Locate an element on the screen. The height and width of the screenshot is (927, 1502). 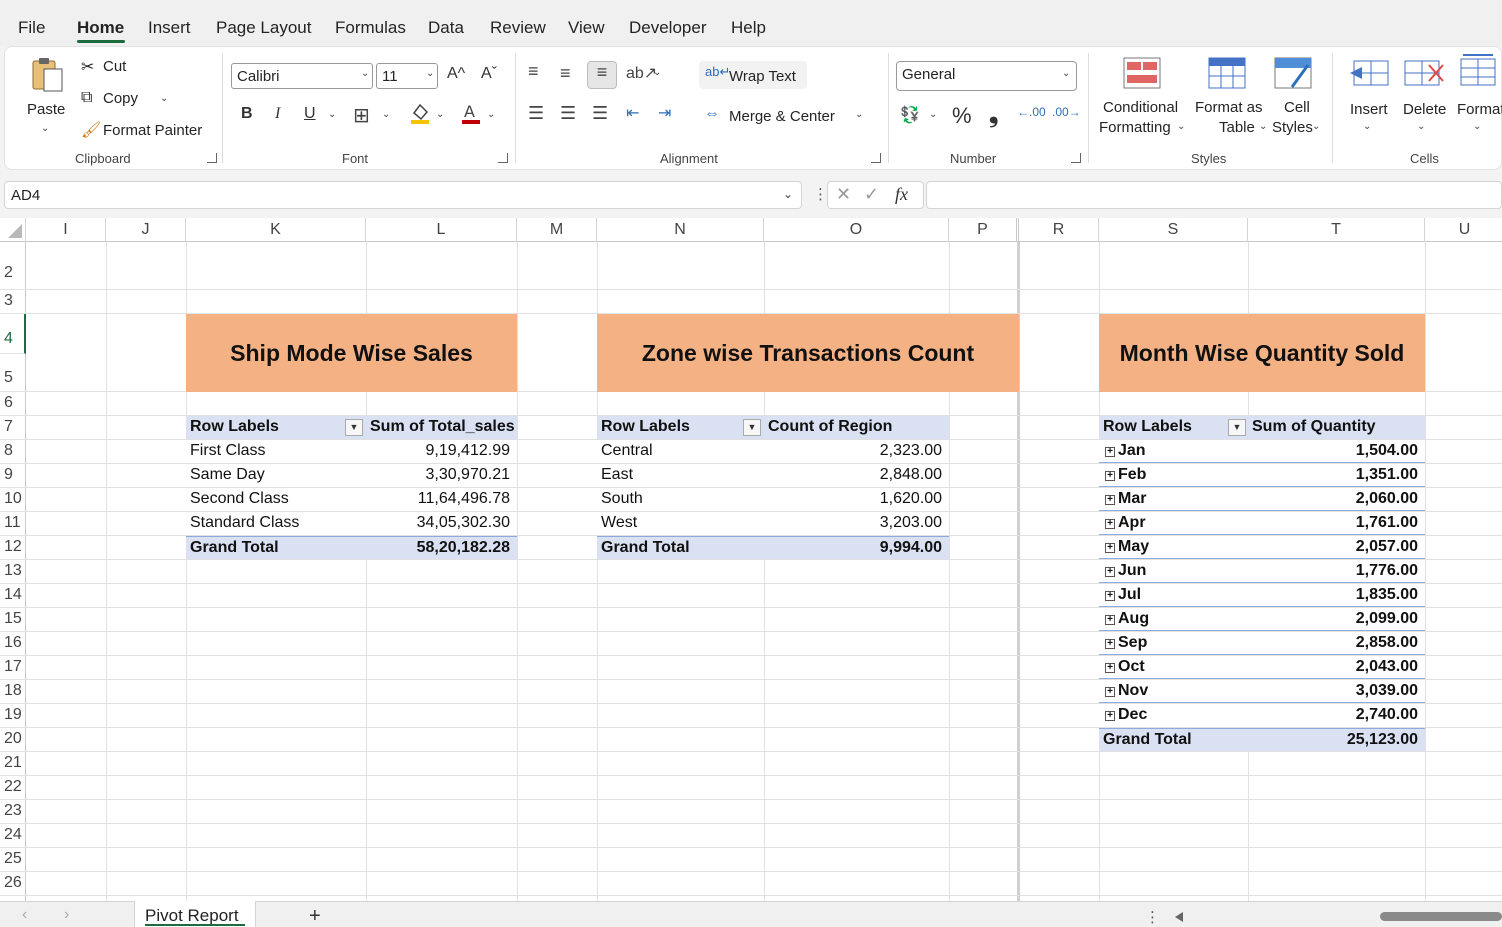
increase-indent-icon: ⇥ is located at coordinates (664, 113).